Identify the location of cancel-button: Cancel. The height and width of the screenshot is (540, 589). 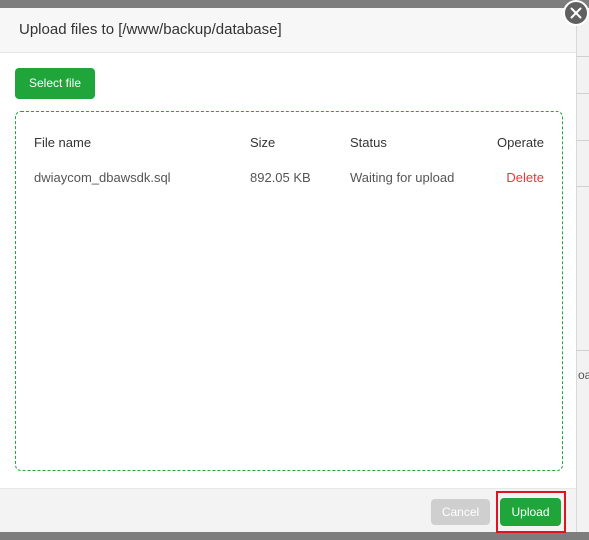
(460, 512).